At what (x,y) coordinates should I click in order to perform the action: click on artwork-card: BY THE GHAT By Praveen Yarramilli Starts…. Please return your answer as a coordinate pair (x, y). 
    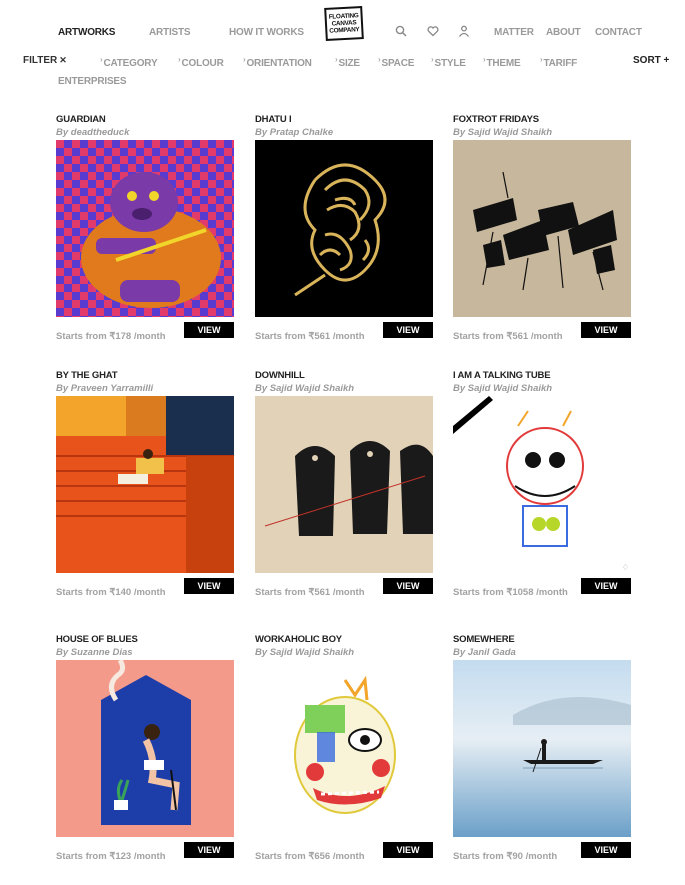
    Looking at the image, I should click on (145, 486).